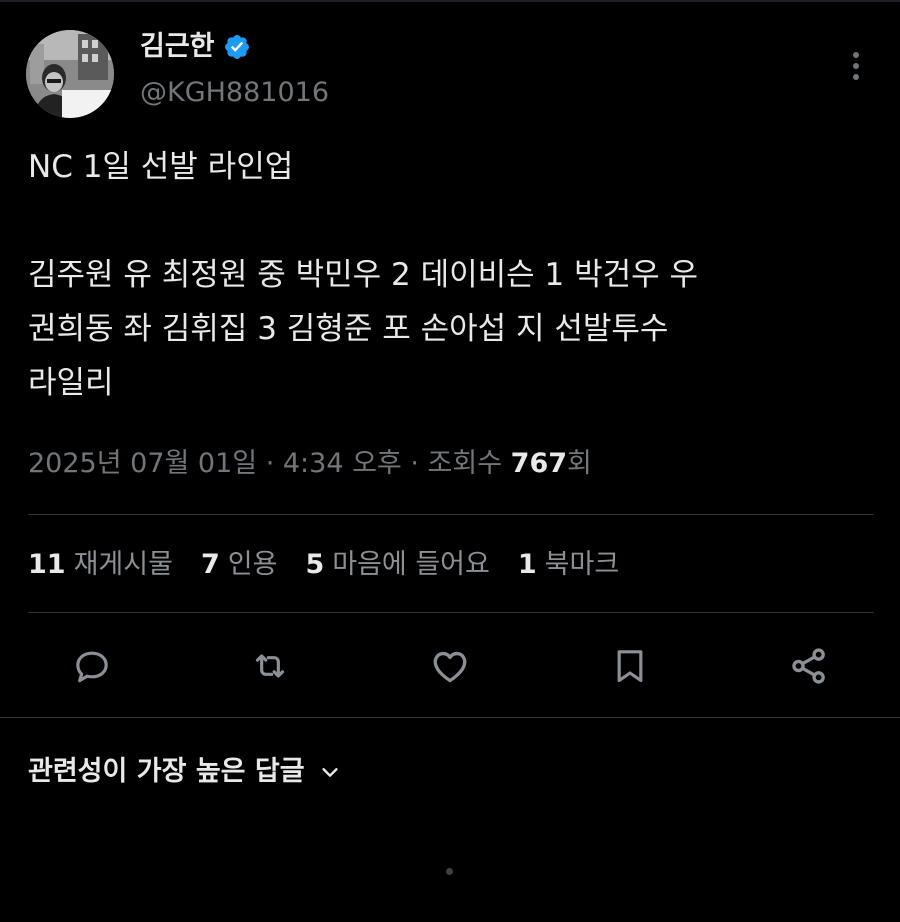 Image resolution: width=900 pixels, height=922 pixels. Describe the element at coordinates (210, 564) in the screenshot. I see `quotes-count: 7` at that location.